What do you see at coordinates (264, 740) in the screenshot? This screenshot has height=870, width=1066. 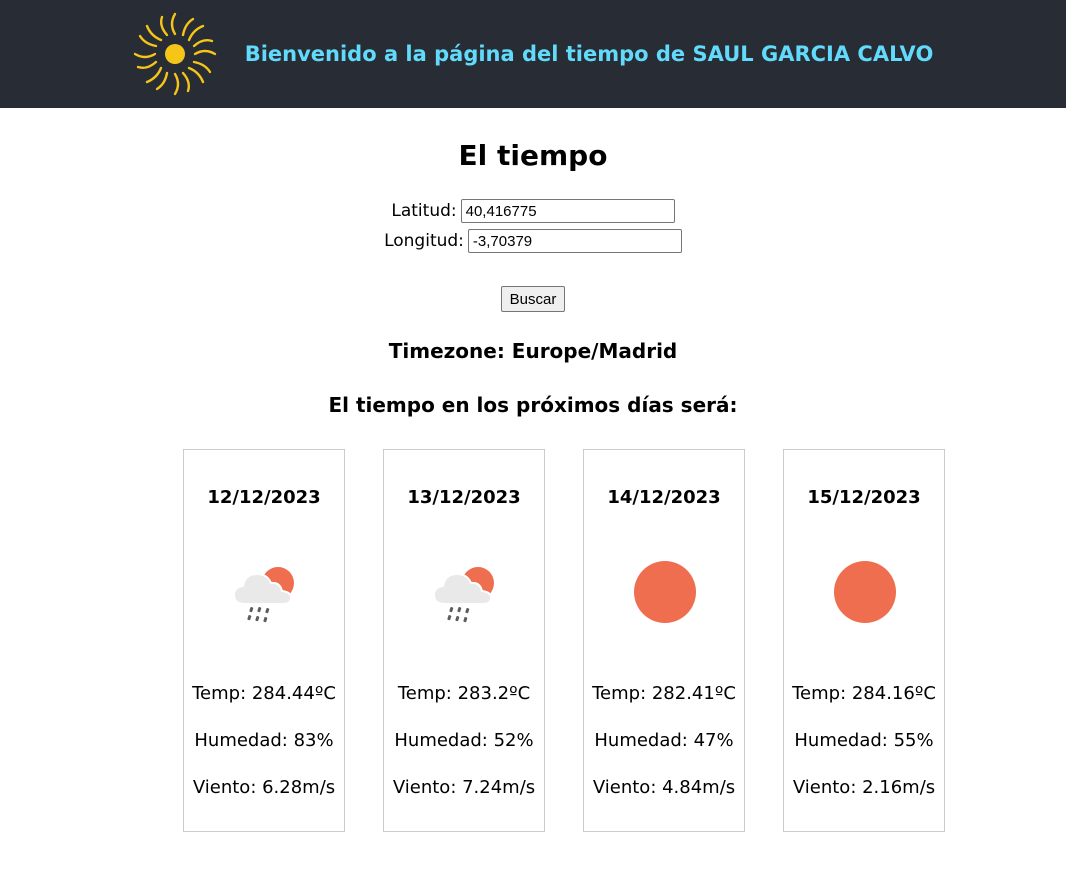 I see `card-humidity: Humedad: 83%` at bounding box center [264, 740].